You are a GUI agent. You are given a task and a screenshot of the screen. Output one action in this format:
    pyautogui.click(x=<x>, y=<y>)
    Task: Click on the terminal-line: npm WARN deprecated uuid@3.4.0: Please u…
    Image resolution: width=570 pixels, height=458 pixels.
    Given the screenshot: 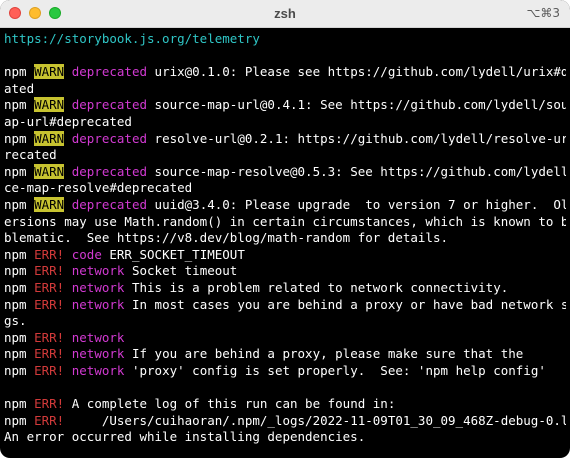 What is the action you would take?
    pyautogui.click(x=285, y=205)
    